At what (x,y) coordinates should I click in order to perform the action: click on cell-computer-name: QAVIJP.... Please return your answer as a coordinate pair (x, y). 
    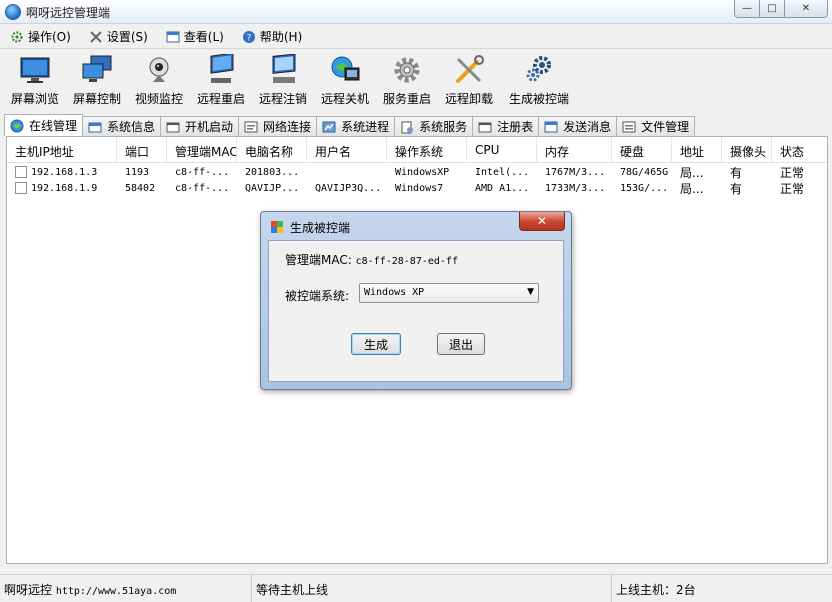
    Looking at the image, I should click on (272, 188).